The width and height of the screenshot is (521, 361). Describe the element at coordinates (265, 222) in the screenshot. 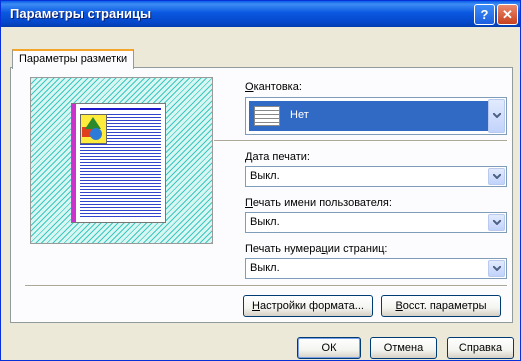

I see `print-user-value: Выкл.` at that location.